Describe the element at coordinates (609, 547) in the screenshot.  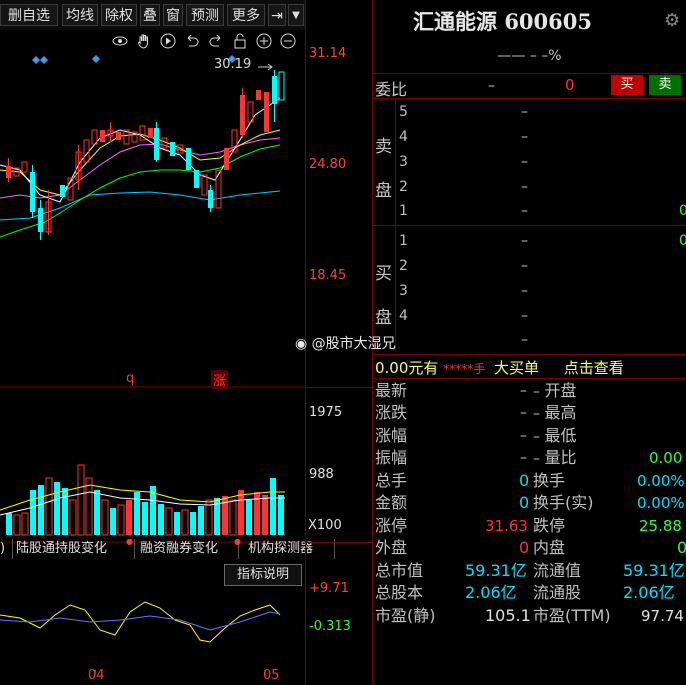
I see `stat-inner: 内盘 0` at that location.